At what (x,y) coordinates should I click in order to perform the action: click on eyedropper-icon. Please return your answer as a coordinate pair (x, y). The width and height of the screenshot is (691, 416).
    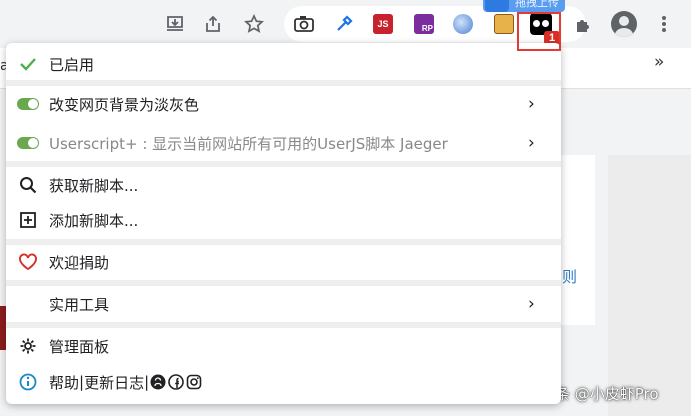
    Looking at the image, I should click on (344, 24).